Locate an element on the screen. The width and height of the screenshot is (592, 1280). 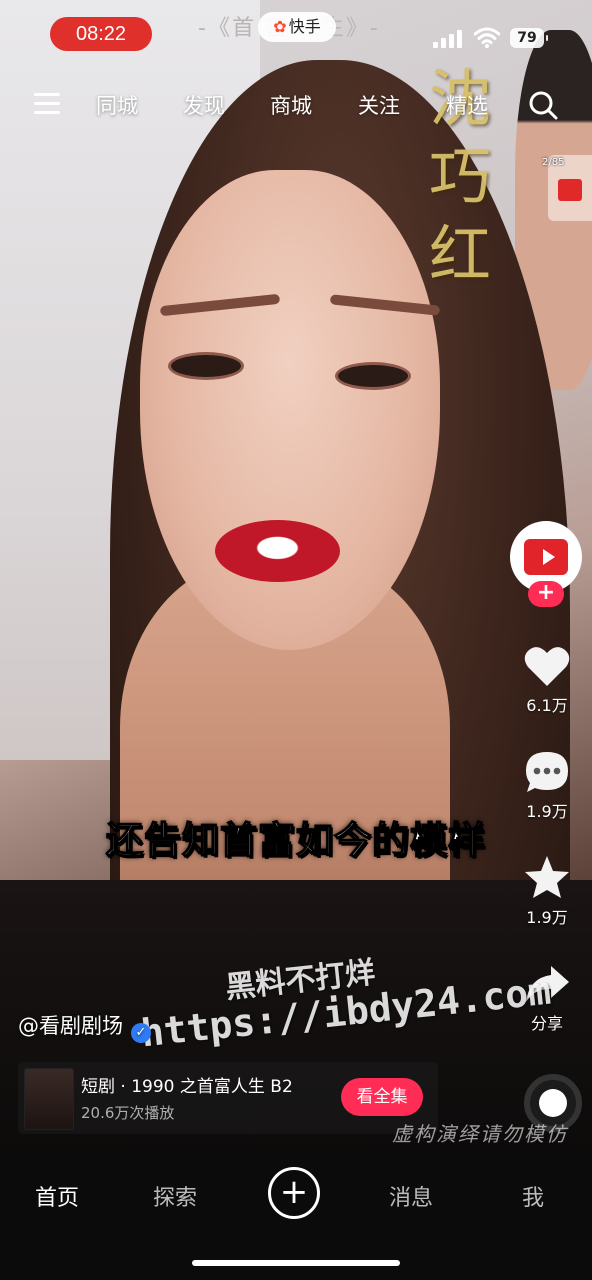
tab-home: 首页 is located at coordinates (57, 1196).